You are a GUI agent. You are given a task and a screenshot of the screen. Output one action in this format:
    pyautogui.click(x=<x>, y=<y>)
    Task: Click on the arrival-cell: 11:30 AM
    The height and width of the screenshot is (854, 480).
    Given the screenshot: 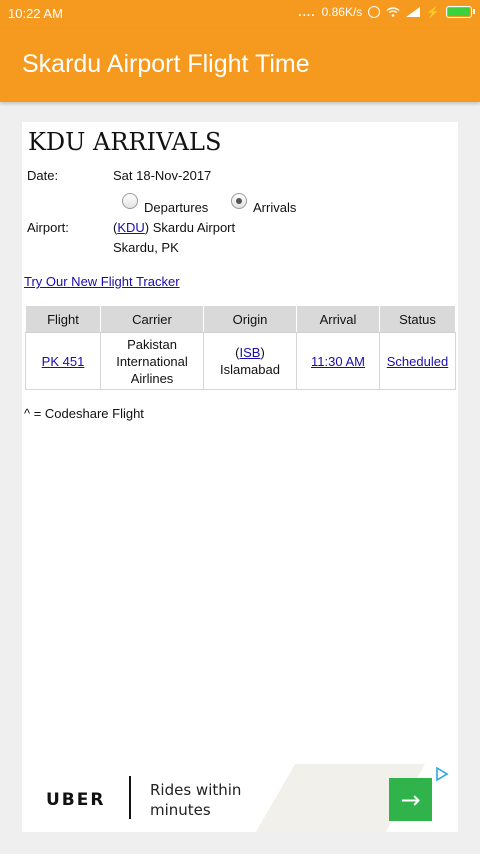 What is the action you would take?
    pyautogui.click(x=338, y=361)
    